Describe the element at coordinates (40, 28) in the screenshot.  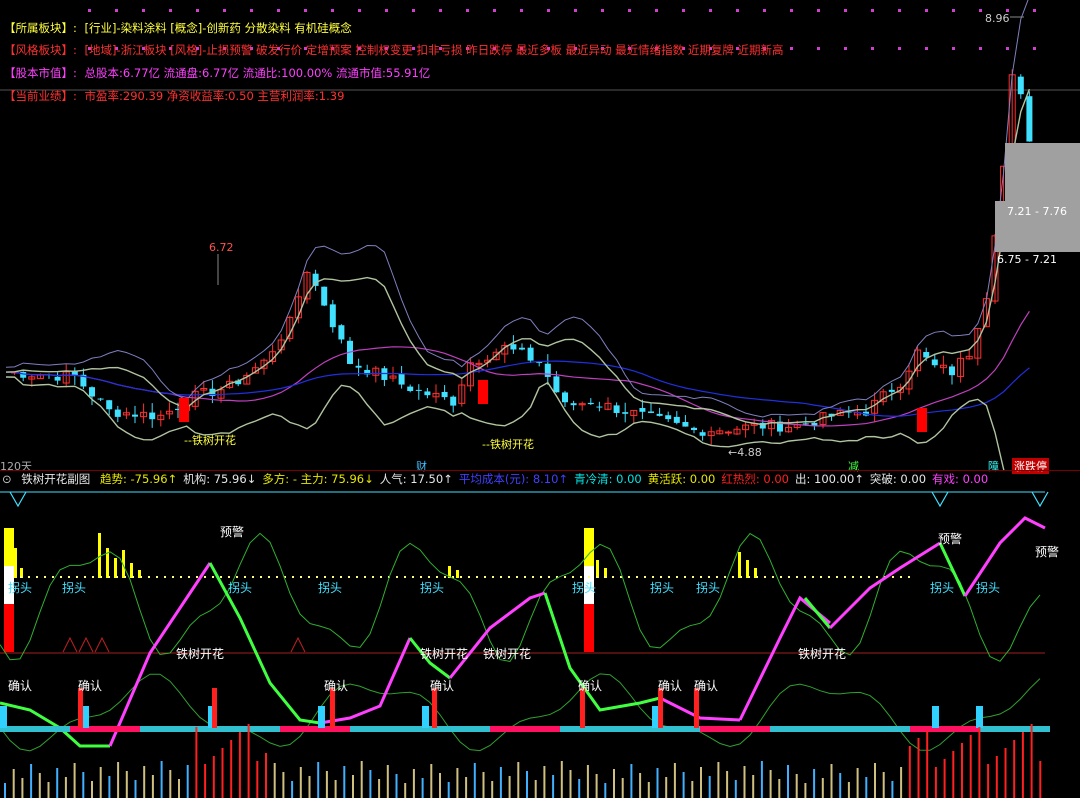
I see `sector-label: 【所属板块】:` at that location.